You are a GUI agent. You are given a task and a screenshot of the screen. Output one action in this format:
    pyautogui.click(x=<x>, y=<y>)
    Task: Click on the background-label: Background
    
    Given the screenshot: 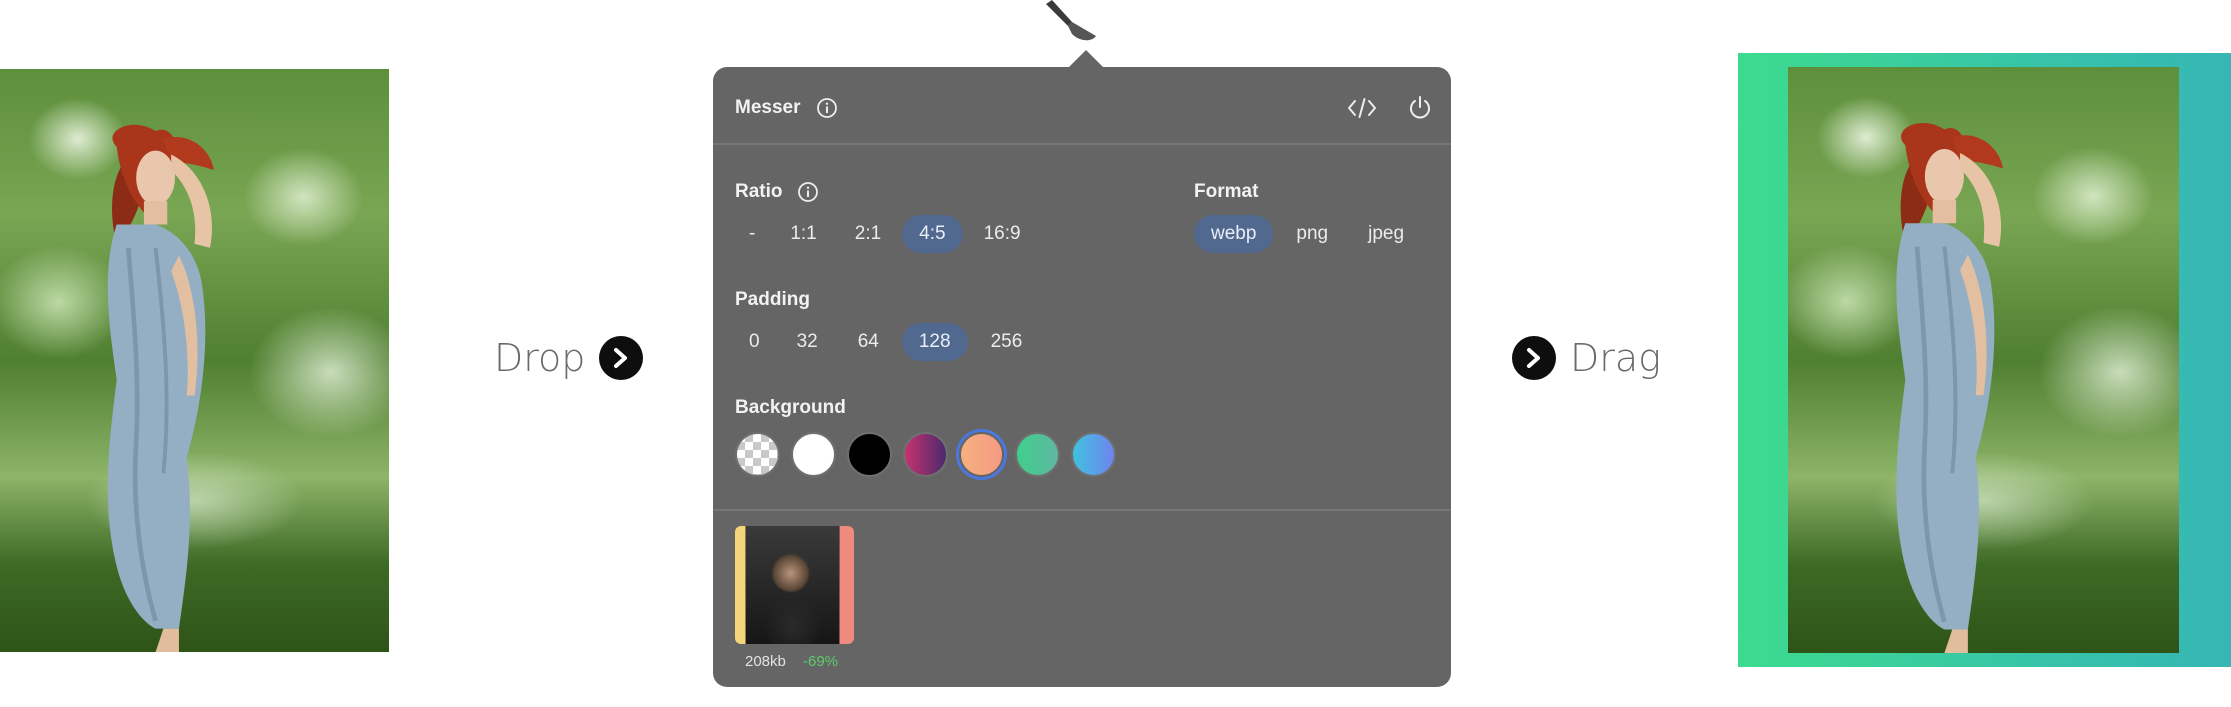 What is the action you would take?
    pyautogui.click(x=790, y=407)
    